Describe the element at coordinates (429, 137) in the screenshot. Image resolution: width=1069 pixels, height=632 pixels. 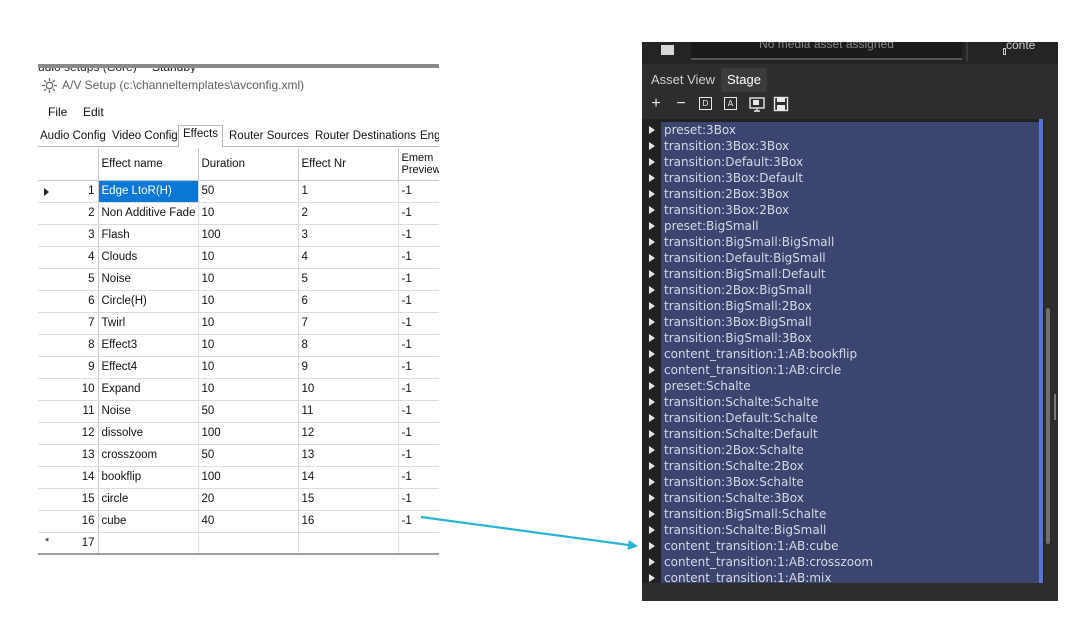
I see `tab-eng: Eng` at that location.